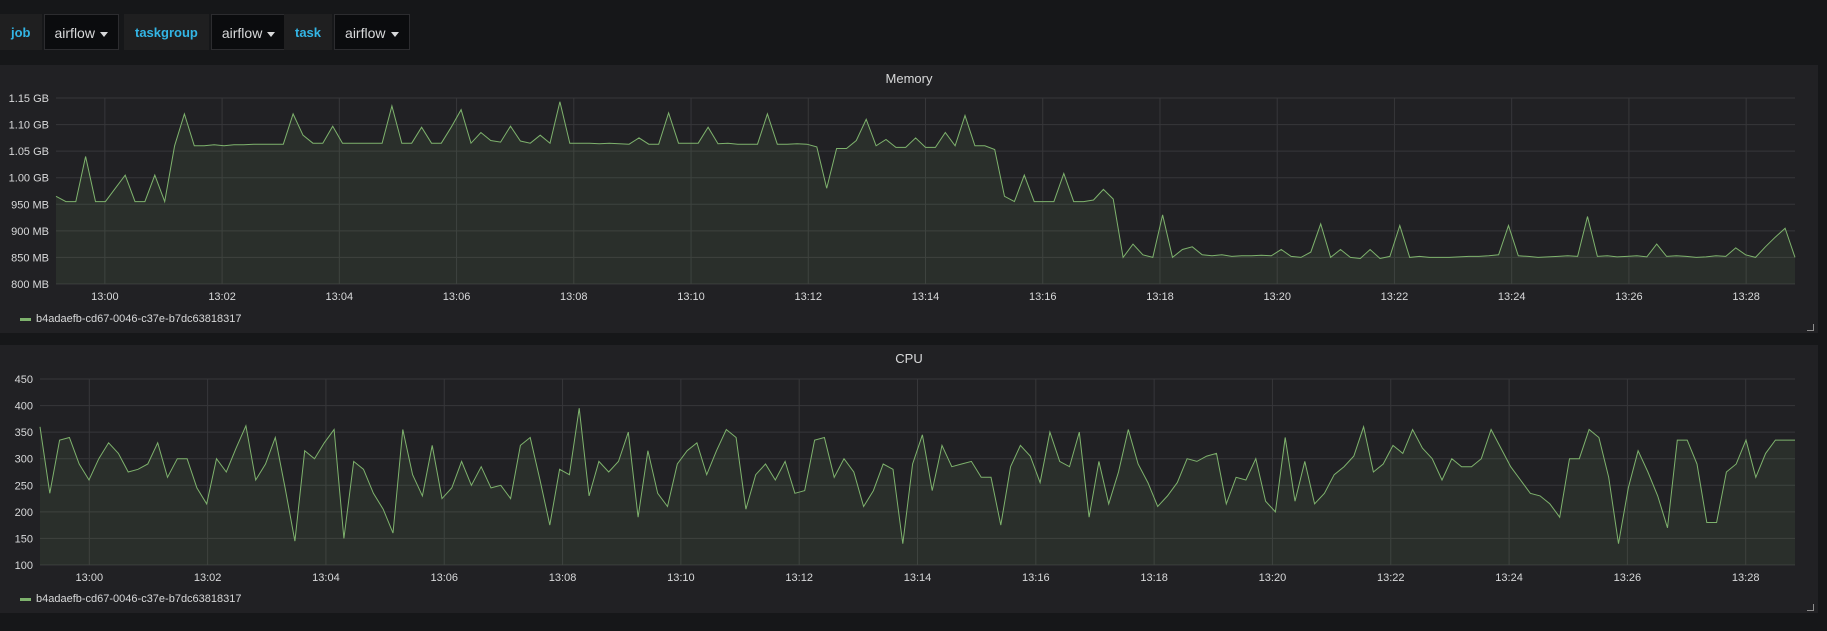 Image resolution: width=1827 pixels, height=631 pixels. I want to click on variable-task: task airflow, so click(347, 32).